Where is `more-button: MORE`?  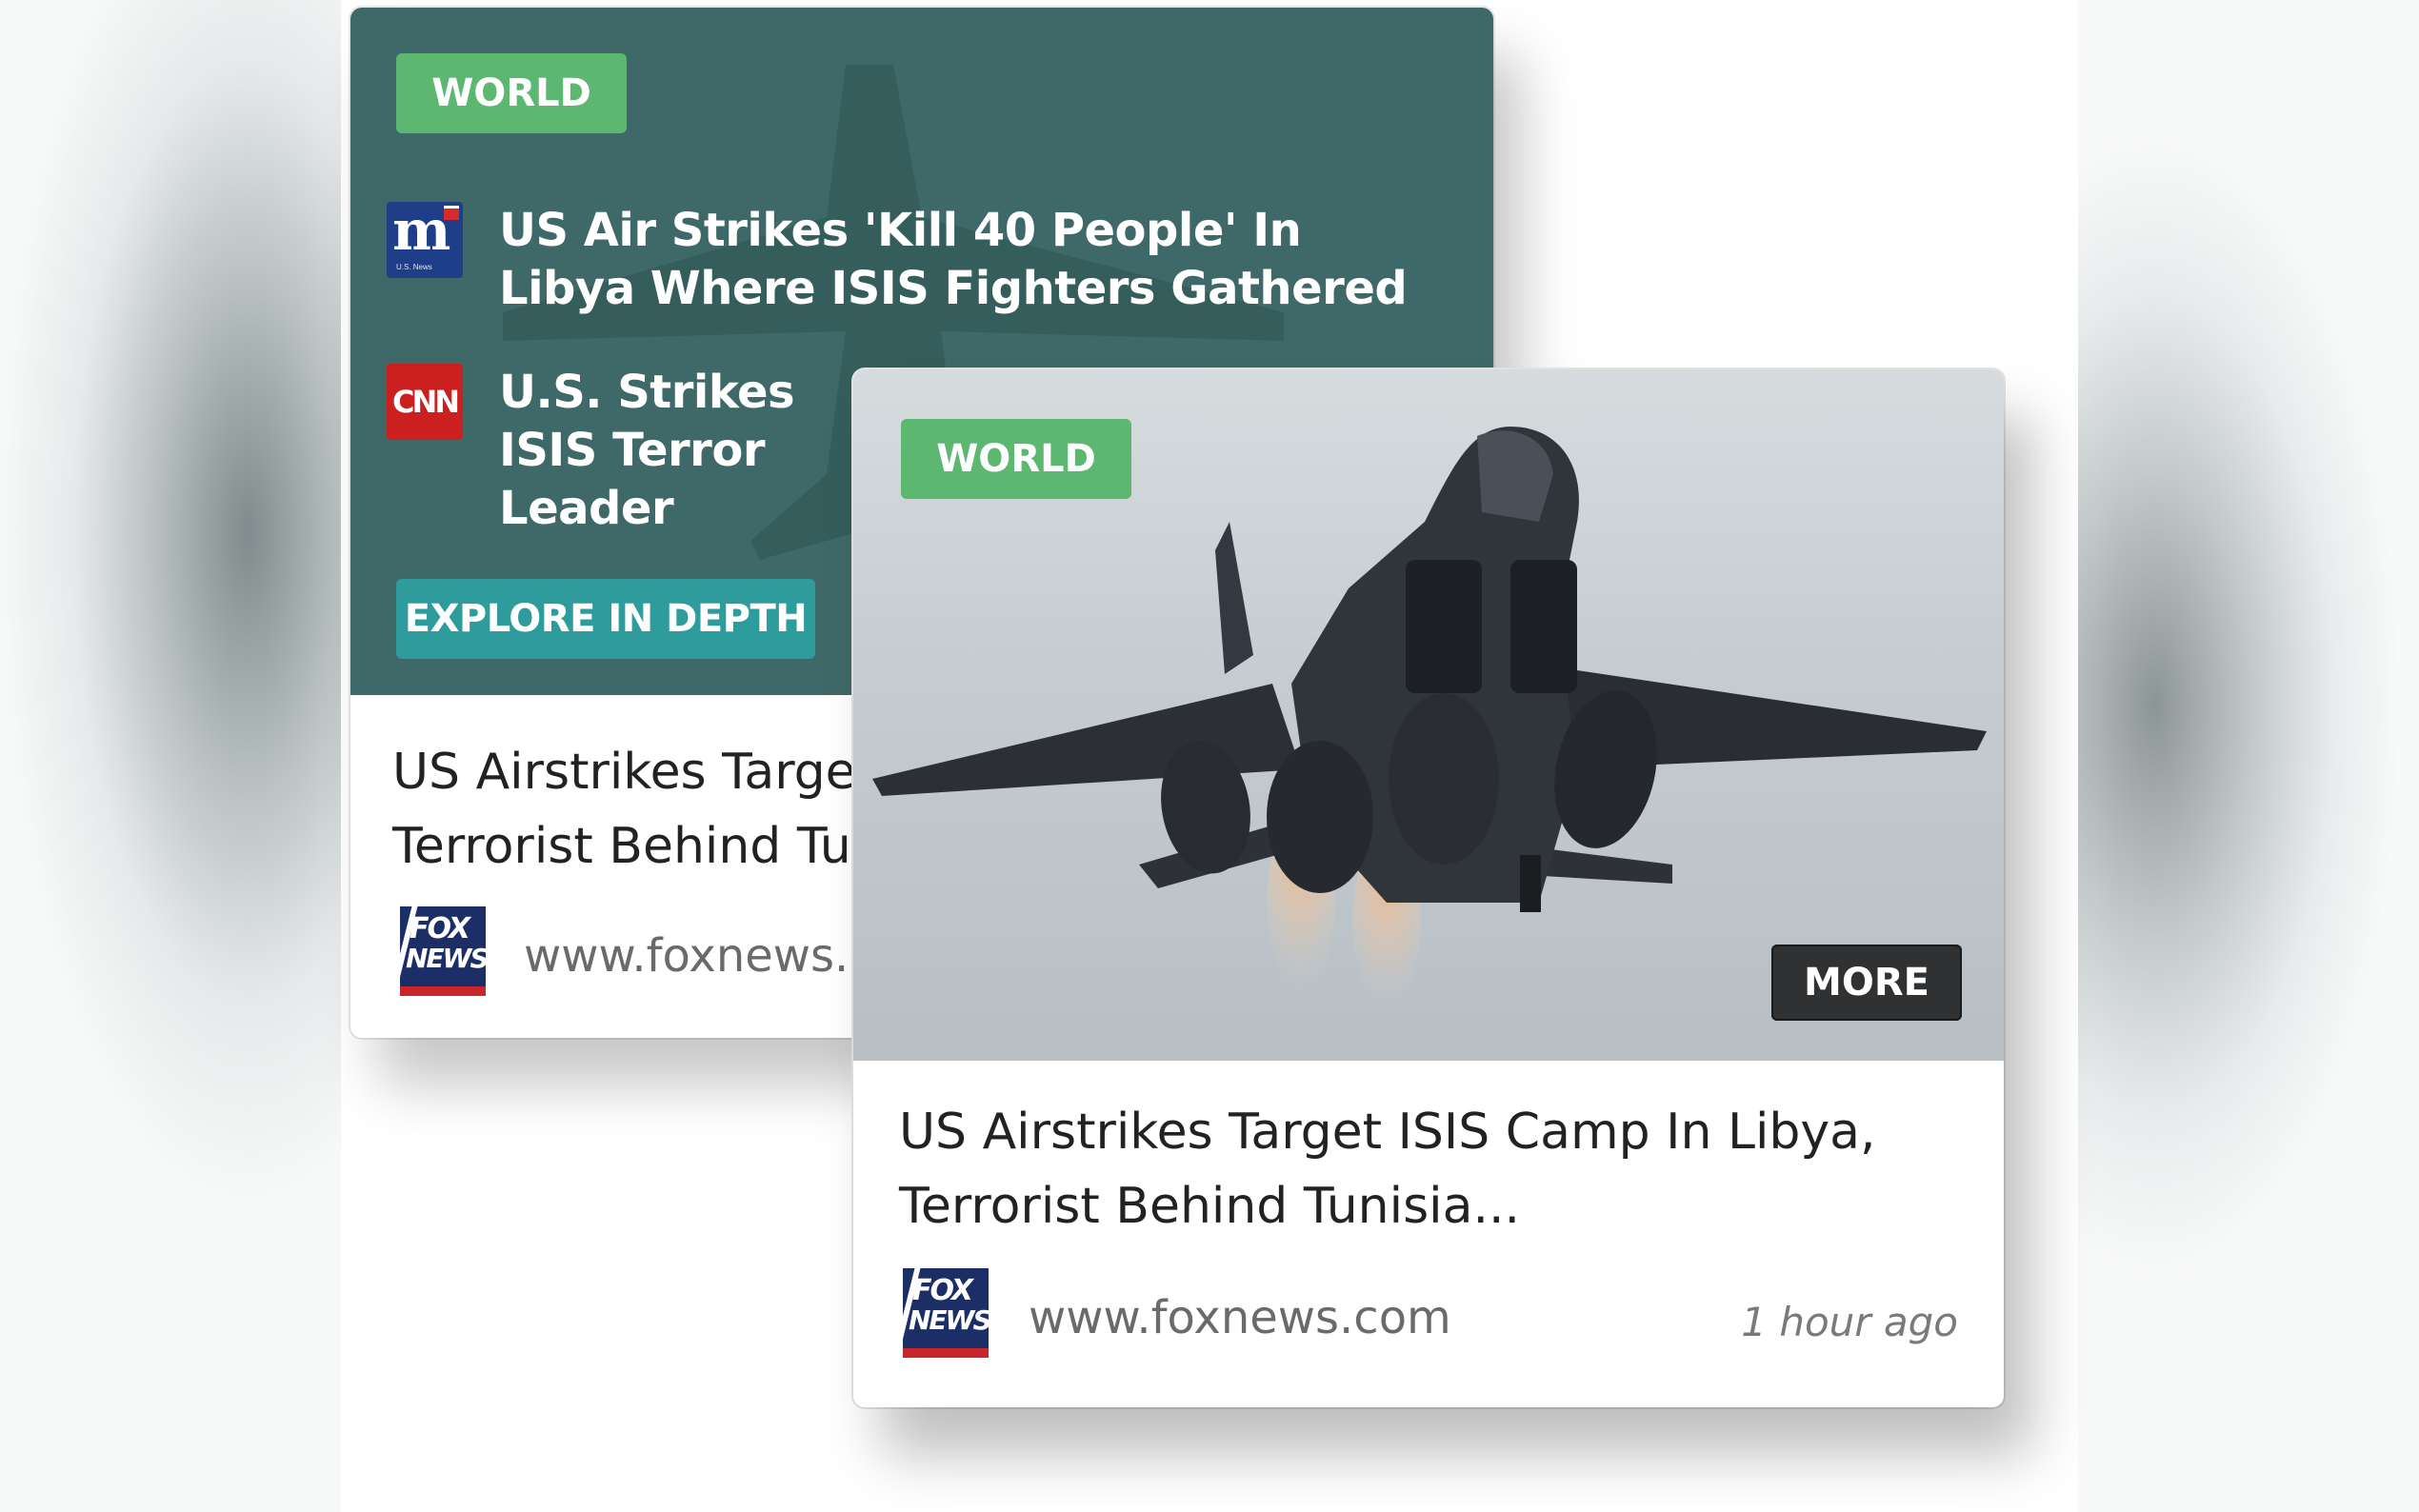 more-button: MORE is located at coordinates (1866, 983).